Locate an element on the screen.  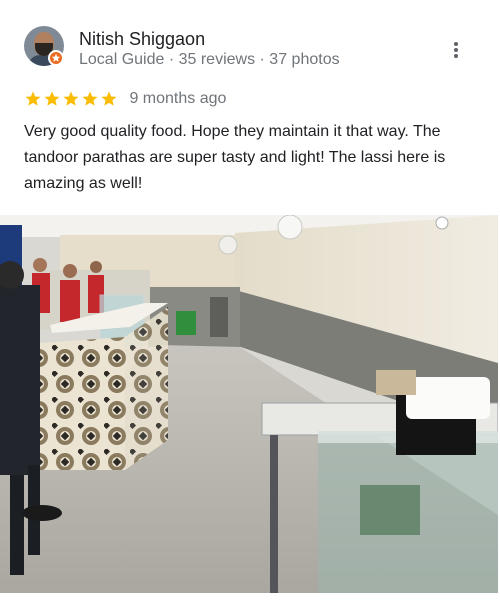
star-rating is located at coordinates (71, 99).